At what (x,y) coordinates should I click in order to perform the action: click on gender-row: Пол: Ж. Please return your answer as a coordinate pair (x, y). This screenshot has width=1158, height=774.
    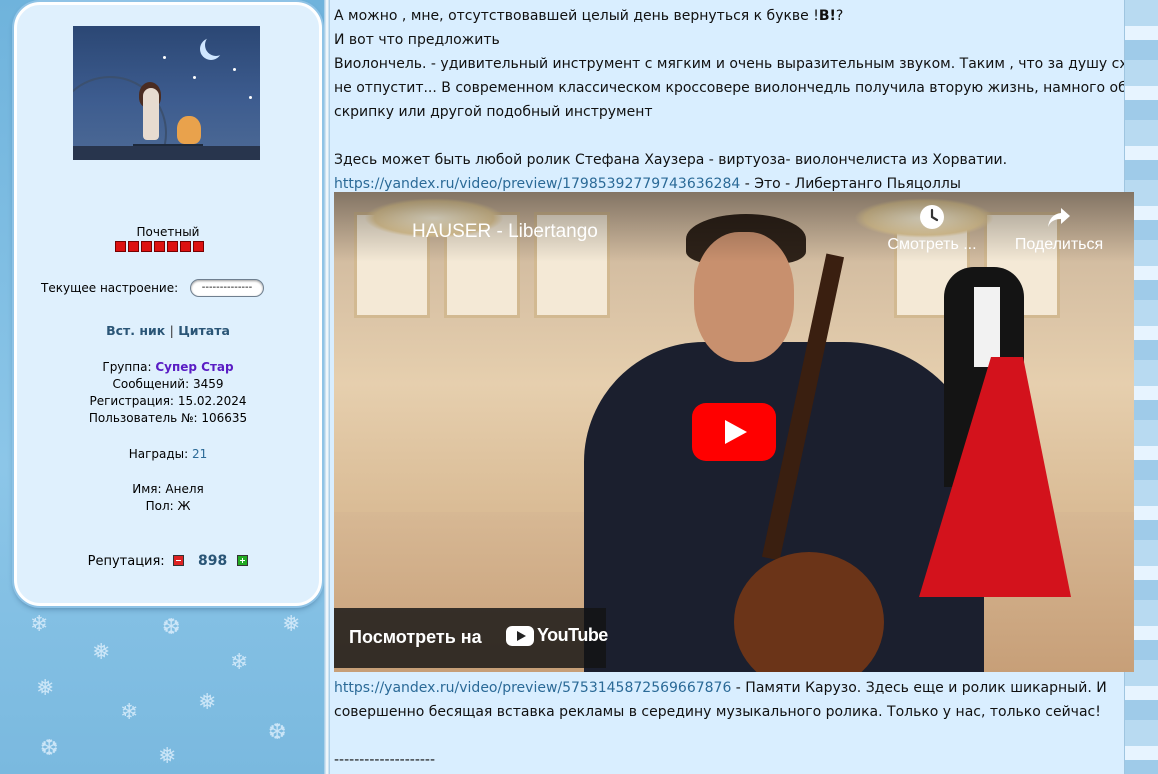
    Looking at the image, I should click on (168, 506).